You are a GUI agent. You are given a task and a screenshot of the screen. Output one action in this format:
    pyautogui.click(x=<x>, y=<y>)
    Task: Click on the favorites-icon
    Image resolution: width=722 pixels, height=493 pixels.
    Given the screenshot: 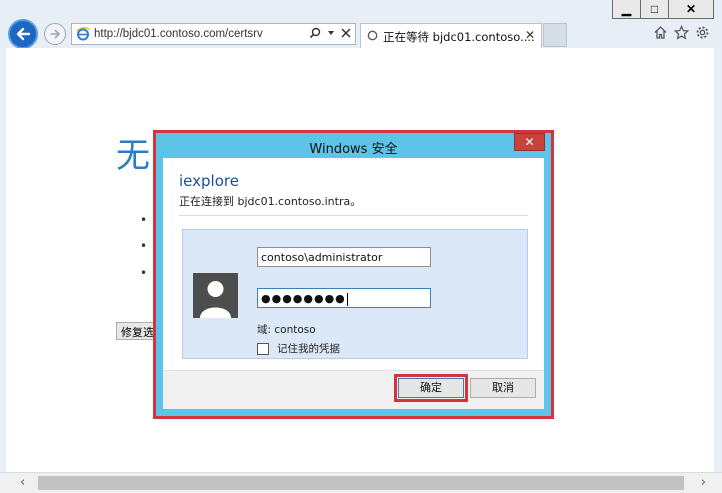 What is the action you would take?
    pyautogui.click(x=681, y=32)
    